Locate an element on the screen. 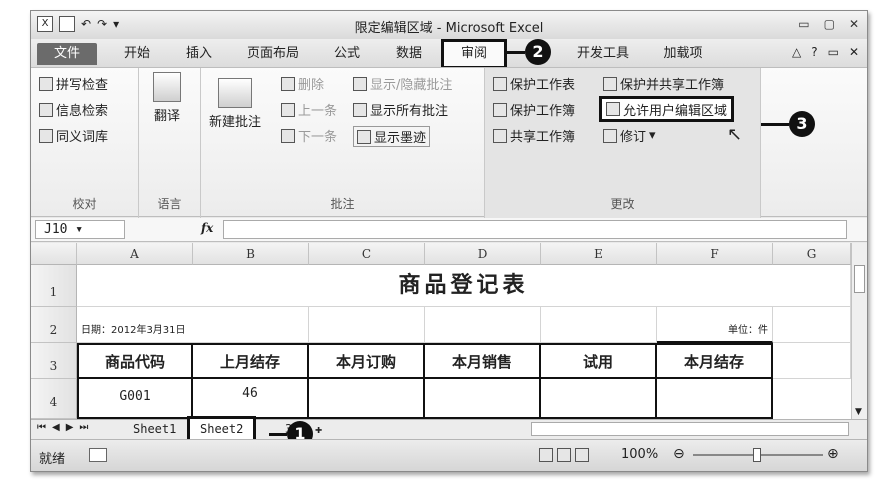 The height and width of the screenshot is (483, 892). normal-view-icon is located at coordinates (546, 455).